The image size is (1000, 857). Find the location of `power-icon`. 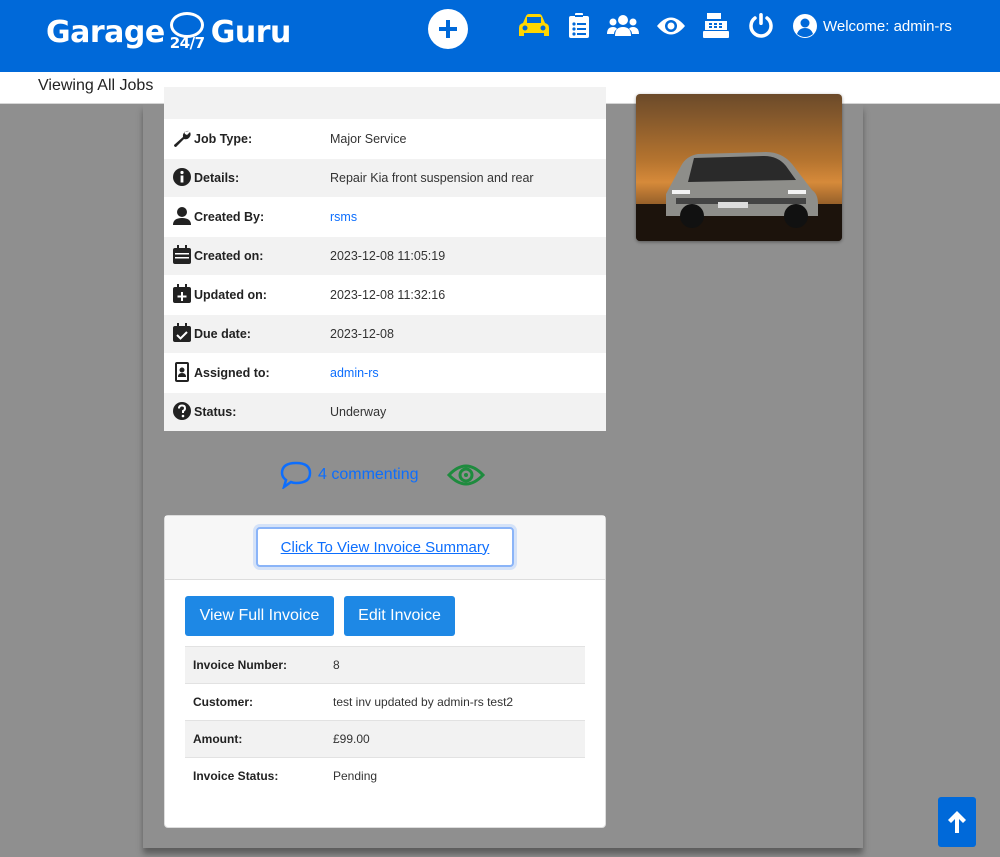

power-icon is located at coordinates (761, 25).